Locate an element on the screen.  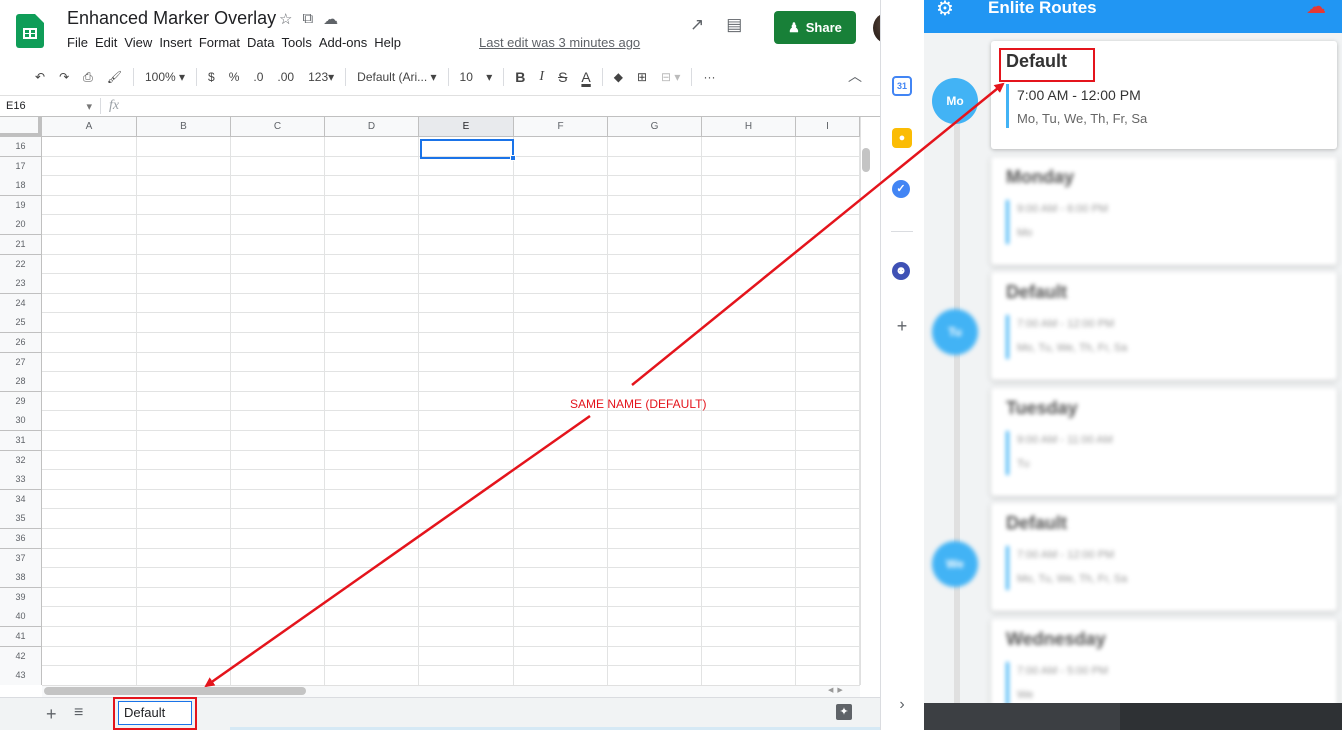
row-header-26: 26 is located at coordinates (21, 343).